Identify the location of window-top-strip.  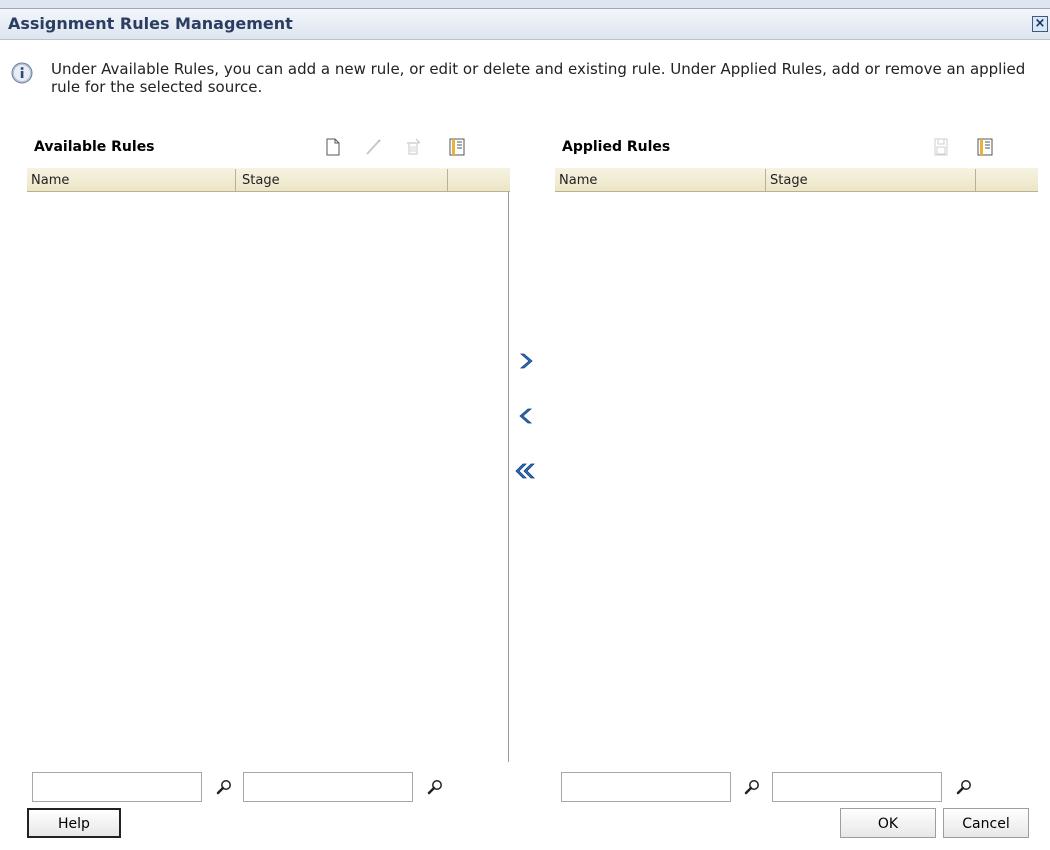
(525, 4).